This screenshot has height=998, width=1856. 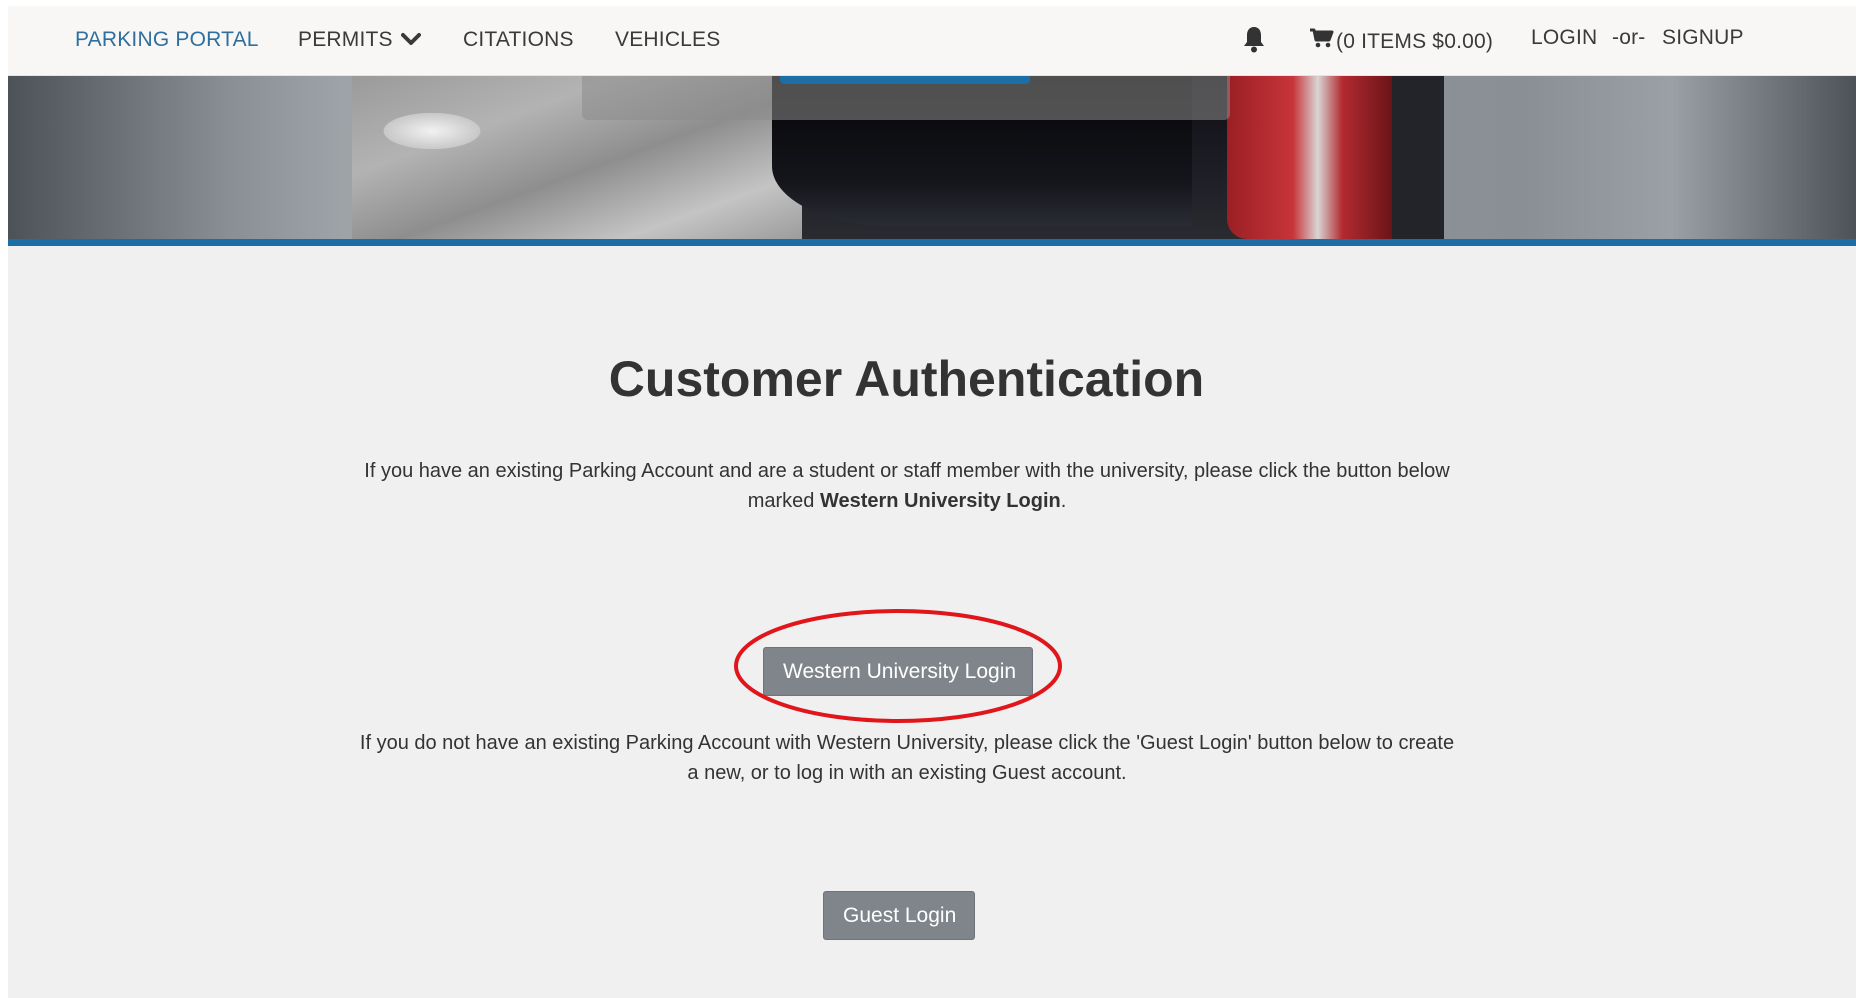 I want to click on hero-accent-bar, so click(x=932, y=242).